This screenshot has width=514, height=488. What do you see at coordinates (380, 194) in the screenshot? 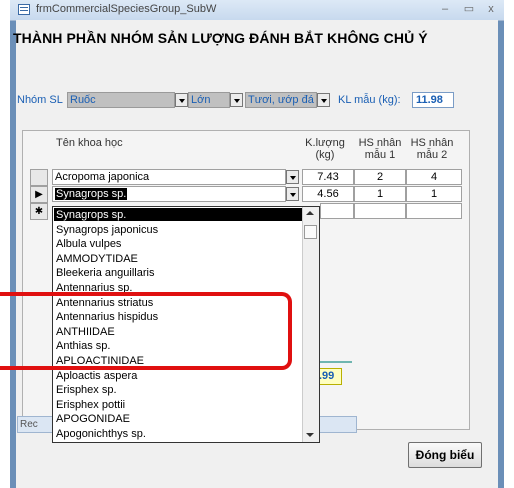
I see `hs1-cell: 1` at bounding box center [380, 194].